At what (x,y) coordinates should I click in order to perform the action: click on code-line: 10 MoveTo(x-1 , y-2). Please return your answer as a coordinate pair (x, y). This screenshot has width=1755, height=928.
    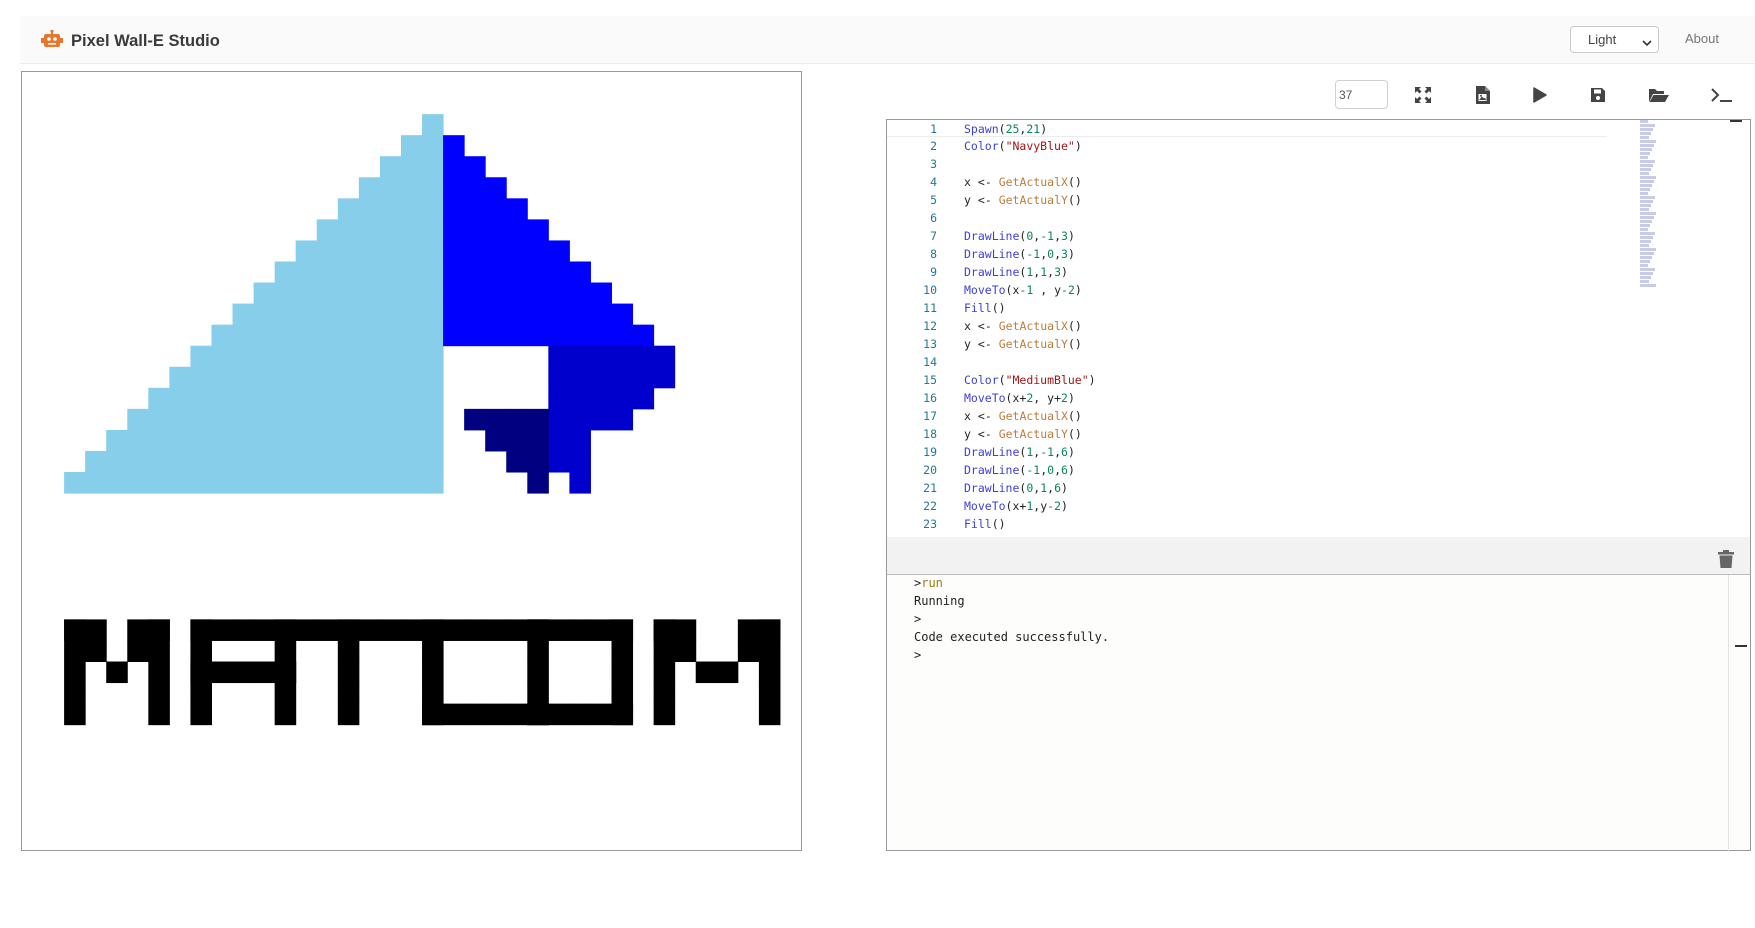
    Looking at the image, I should click on (1247, 290).